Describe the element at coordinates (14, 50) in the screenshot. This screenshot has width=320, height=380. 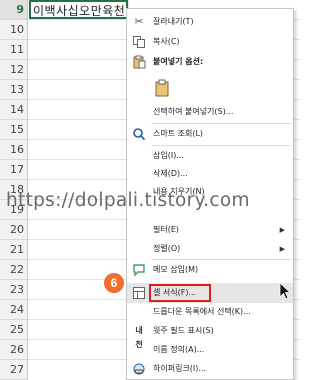
I see `row-header: 11` at that location.